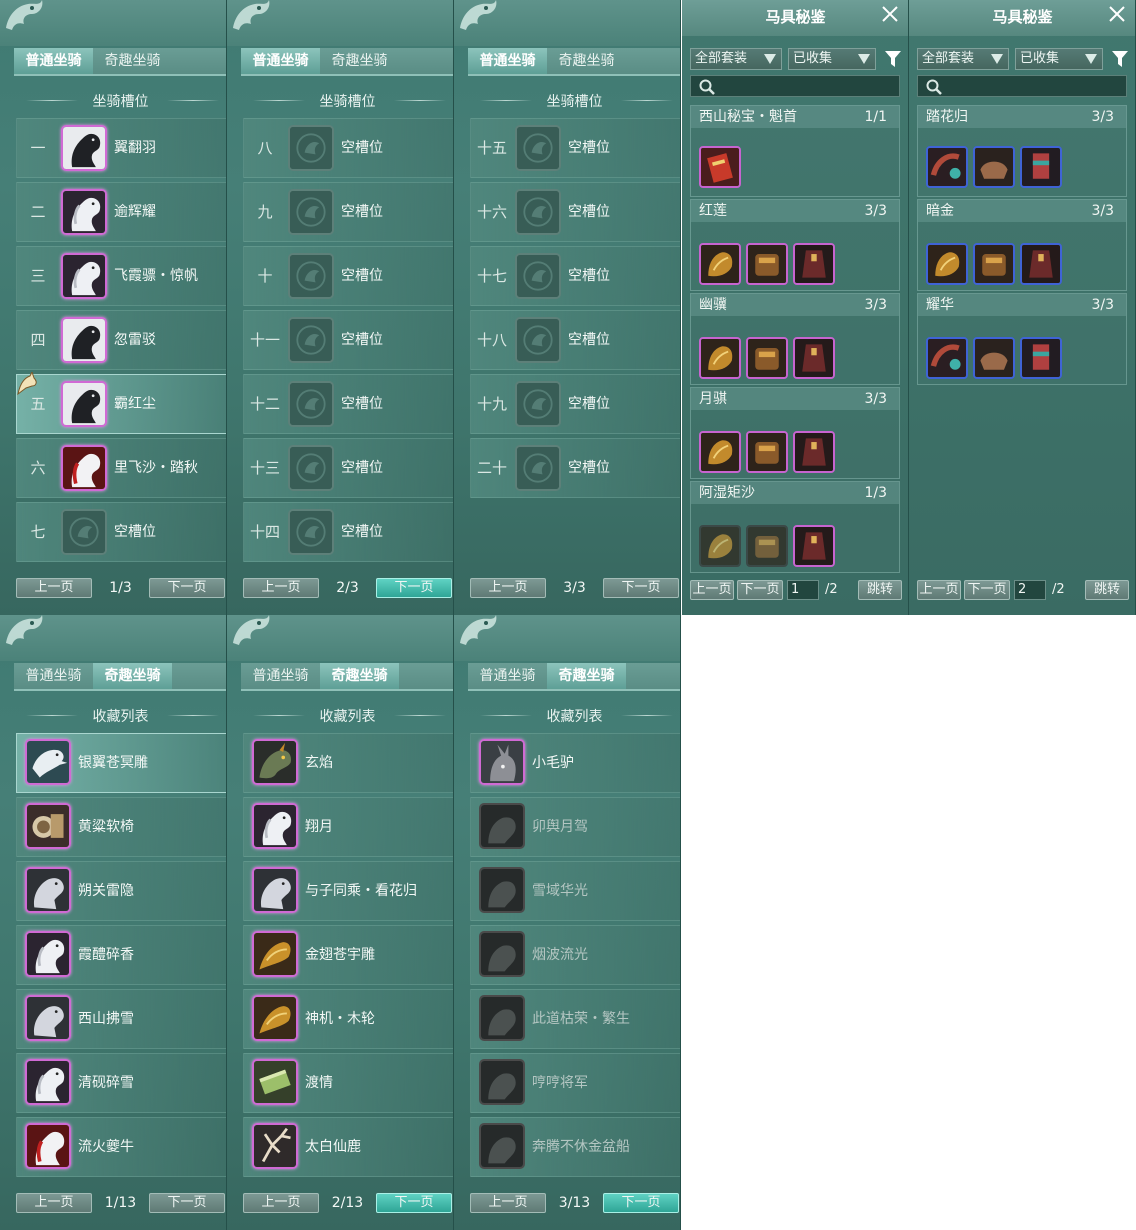 Image resolution: width=1136 pixels, height=1230 pixels. I want to click on mount-slot-row: 十四 空槽位, so click(348, 532).